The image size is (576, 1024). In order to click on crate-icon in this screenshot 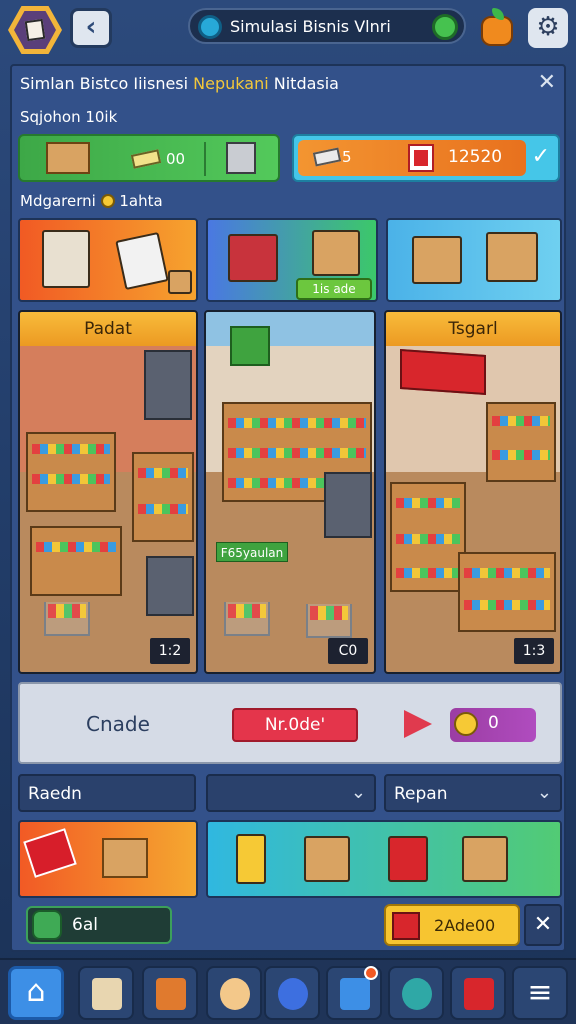, I will do `click(485, 859)`.